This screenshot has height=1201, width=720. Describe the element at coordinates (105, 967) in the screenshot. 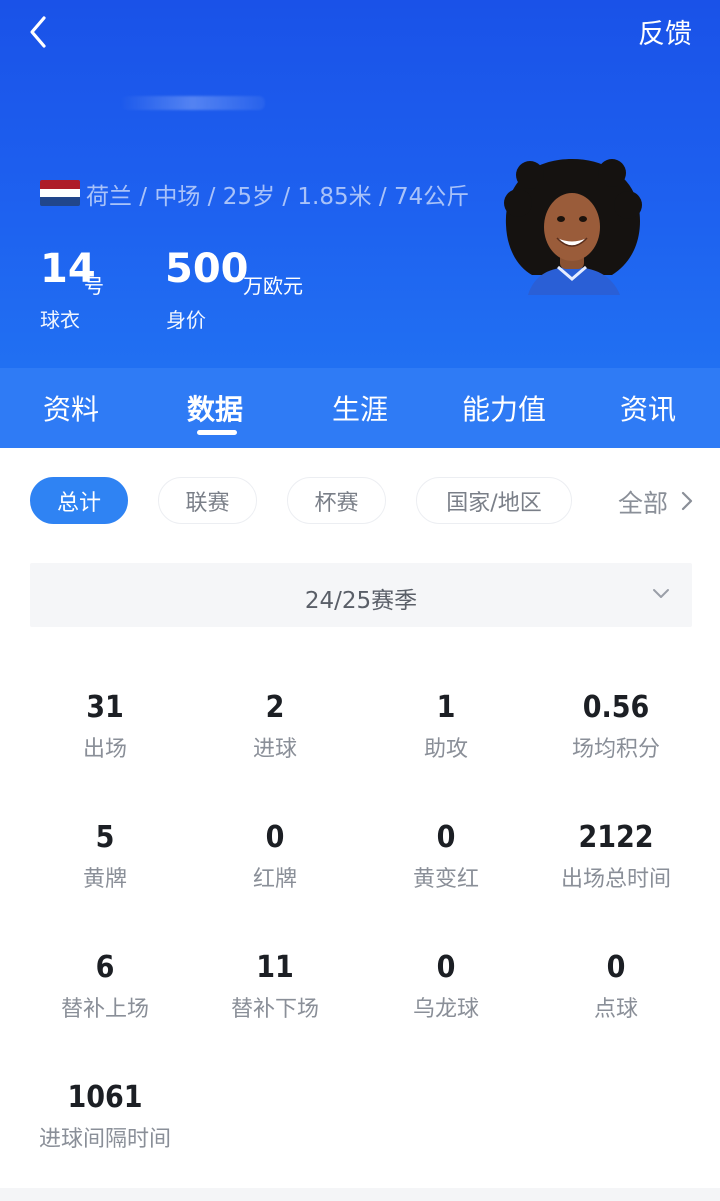

I see `stat-value: 6` at that location.